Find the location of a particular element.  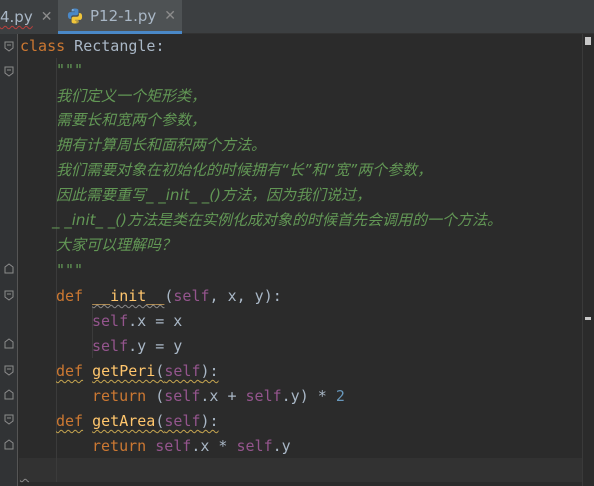

editor-tab-bar: 4.py ✕ P12-1.py ✕ is located at coordinates (297, 17).